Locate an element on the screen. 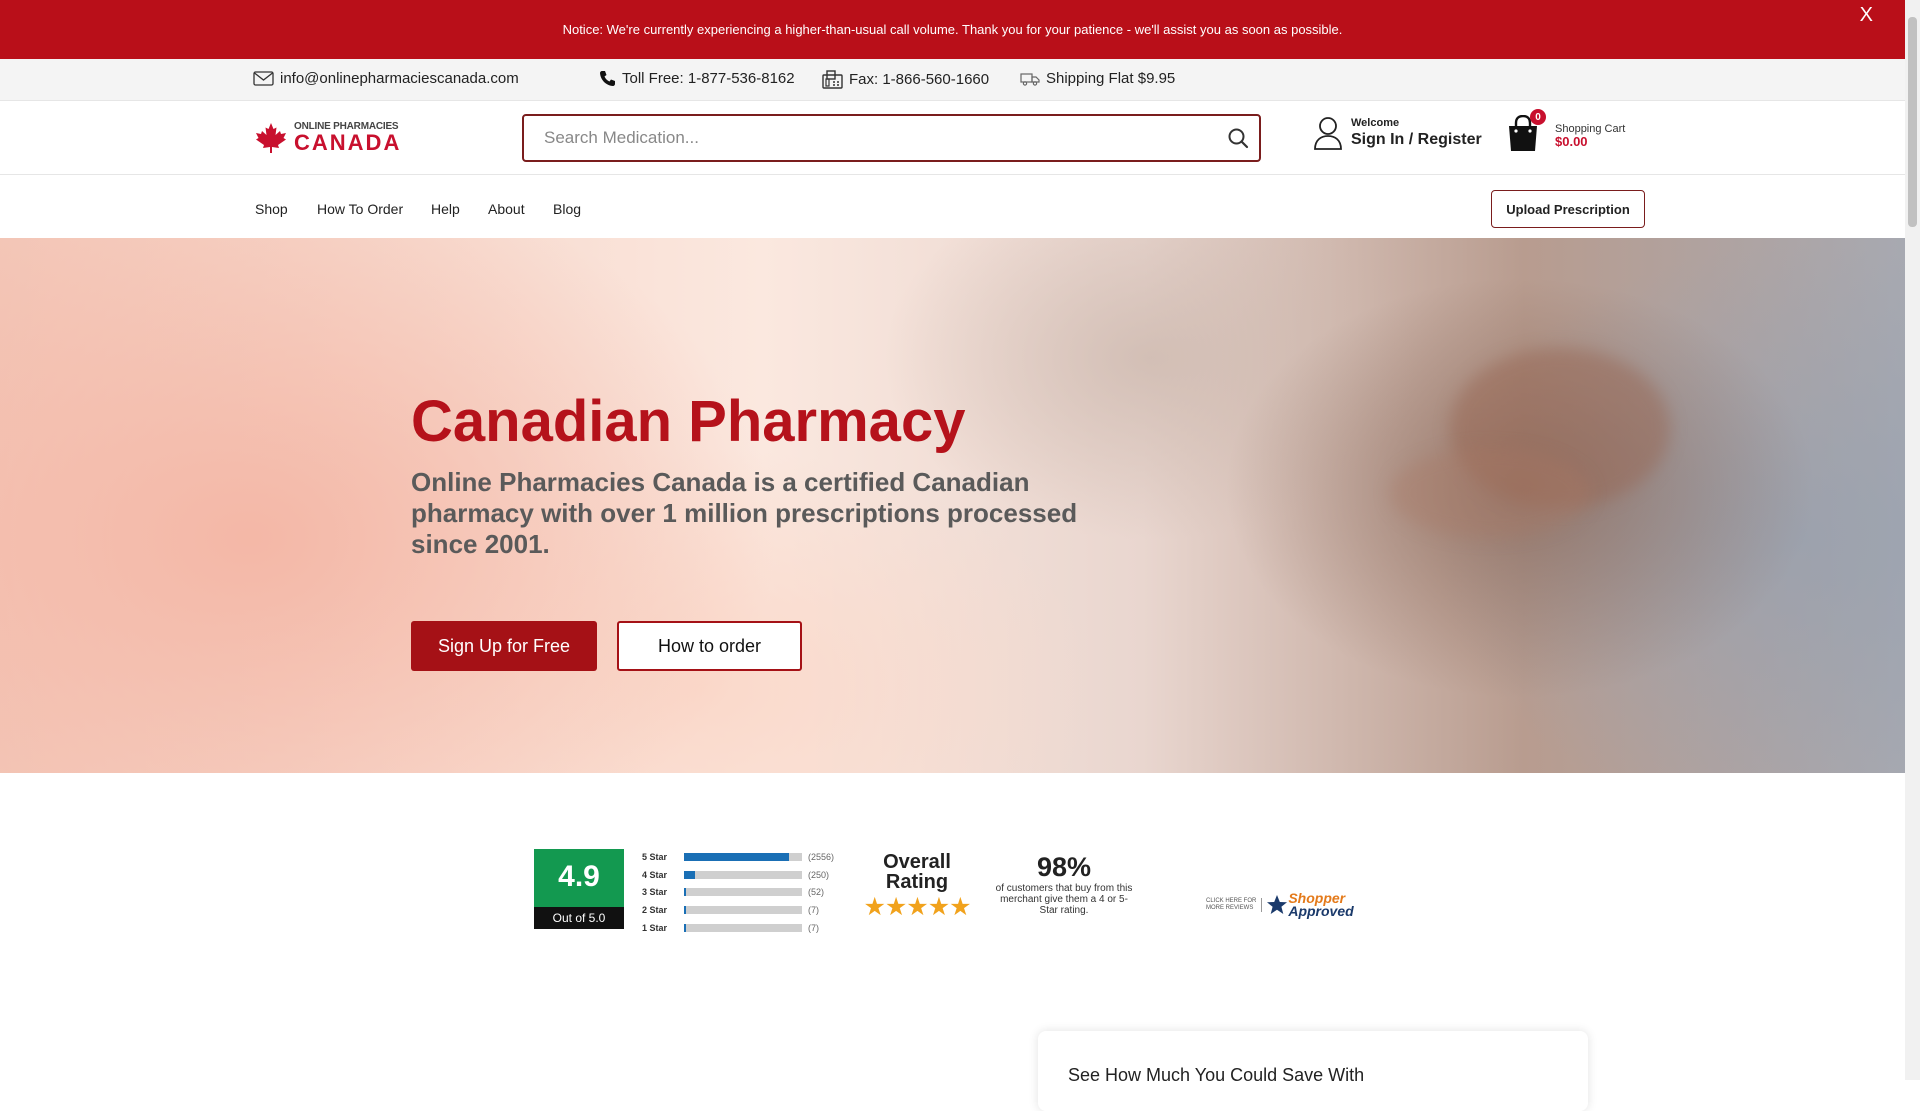 Image resolution: width=1920 pixels, height=1111 pixels. rating-row: 1 Star (7) is located at coordinates (738, 928).